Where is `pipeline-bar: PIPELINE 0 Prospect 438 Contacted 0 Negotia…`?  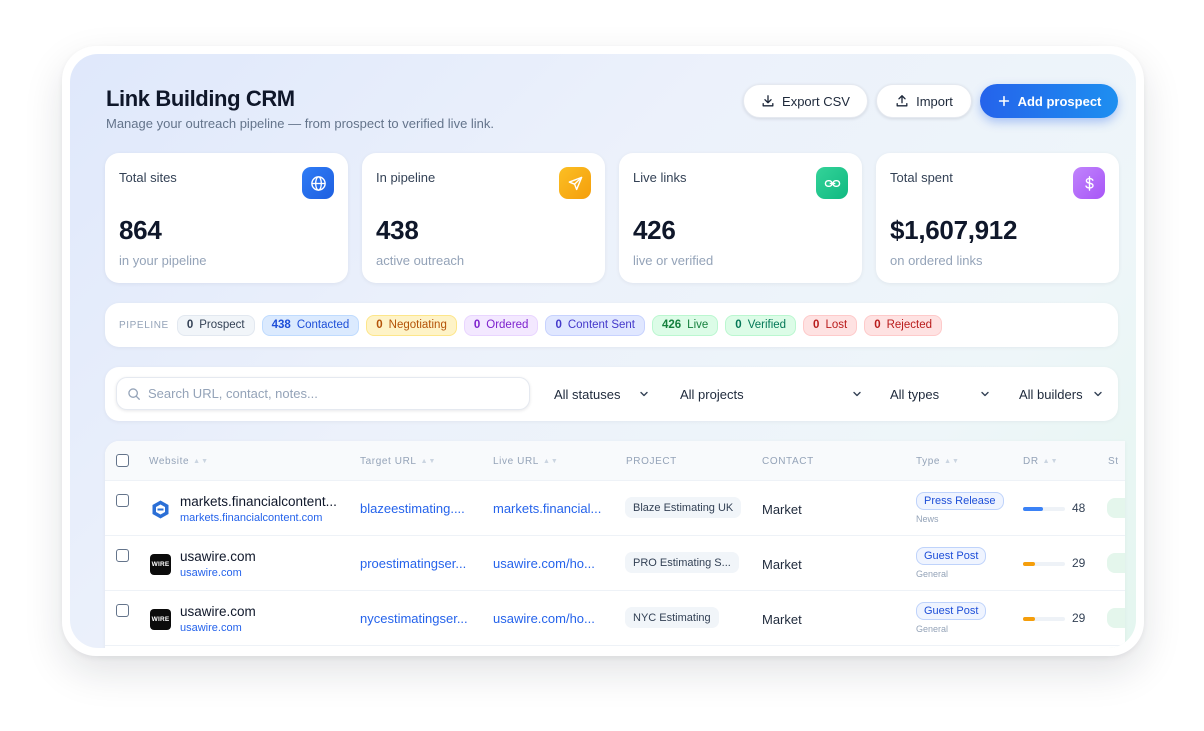 pipeline-bar: PIPELINE 0 Prospect 438 Contacted 0 Negotia… is located at coordinates (611, 325).